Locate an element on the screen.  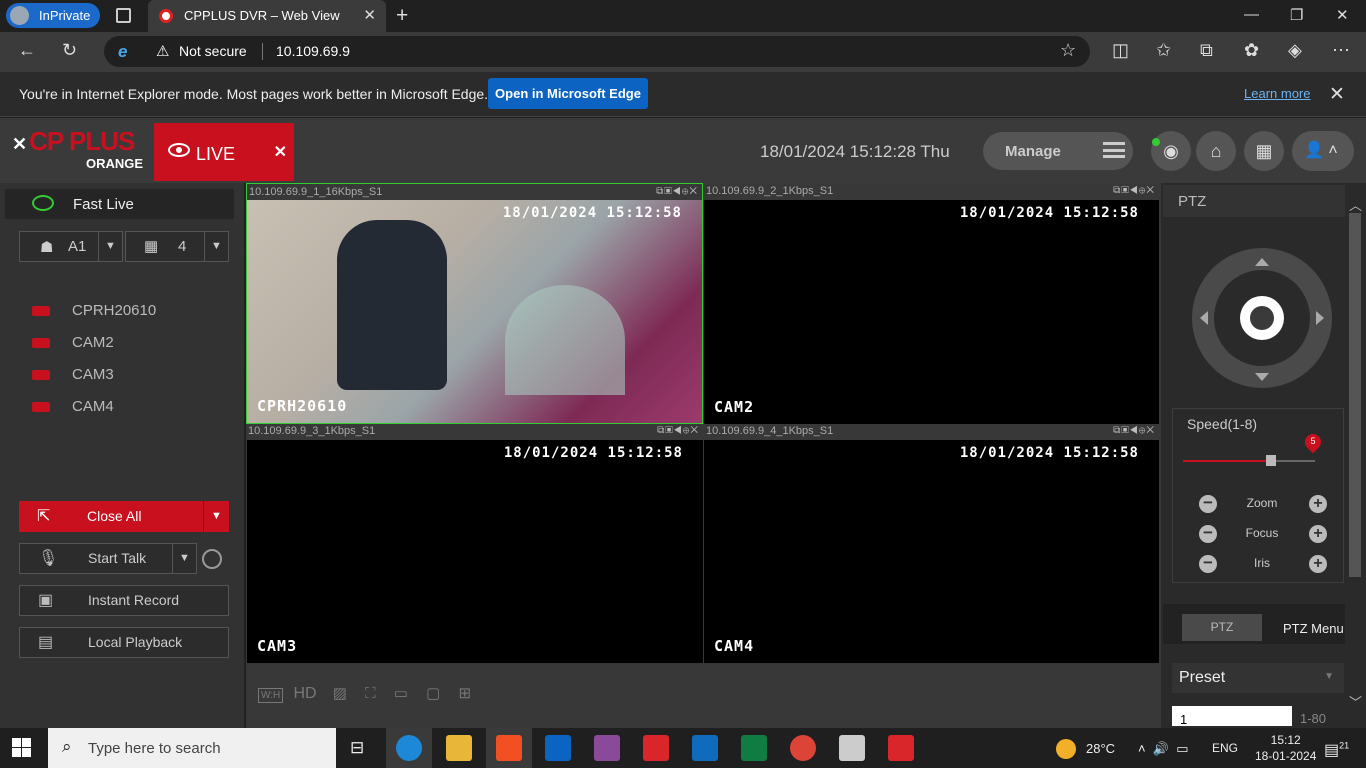
weather-icon is located at coordinates (1066, 749).